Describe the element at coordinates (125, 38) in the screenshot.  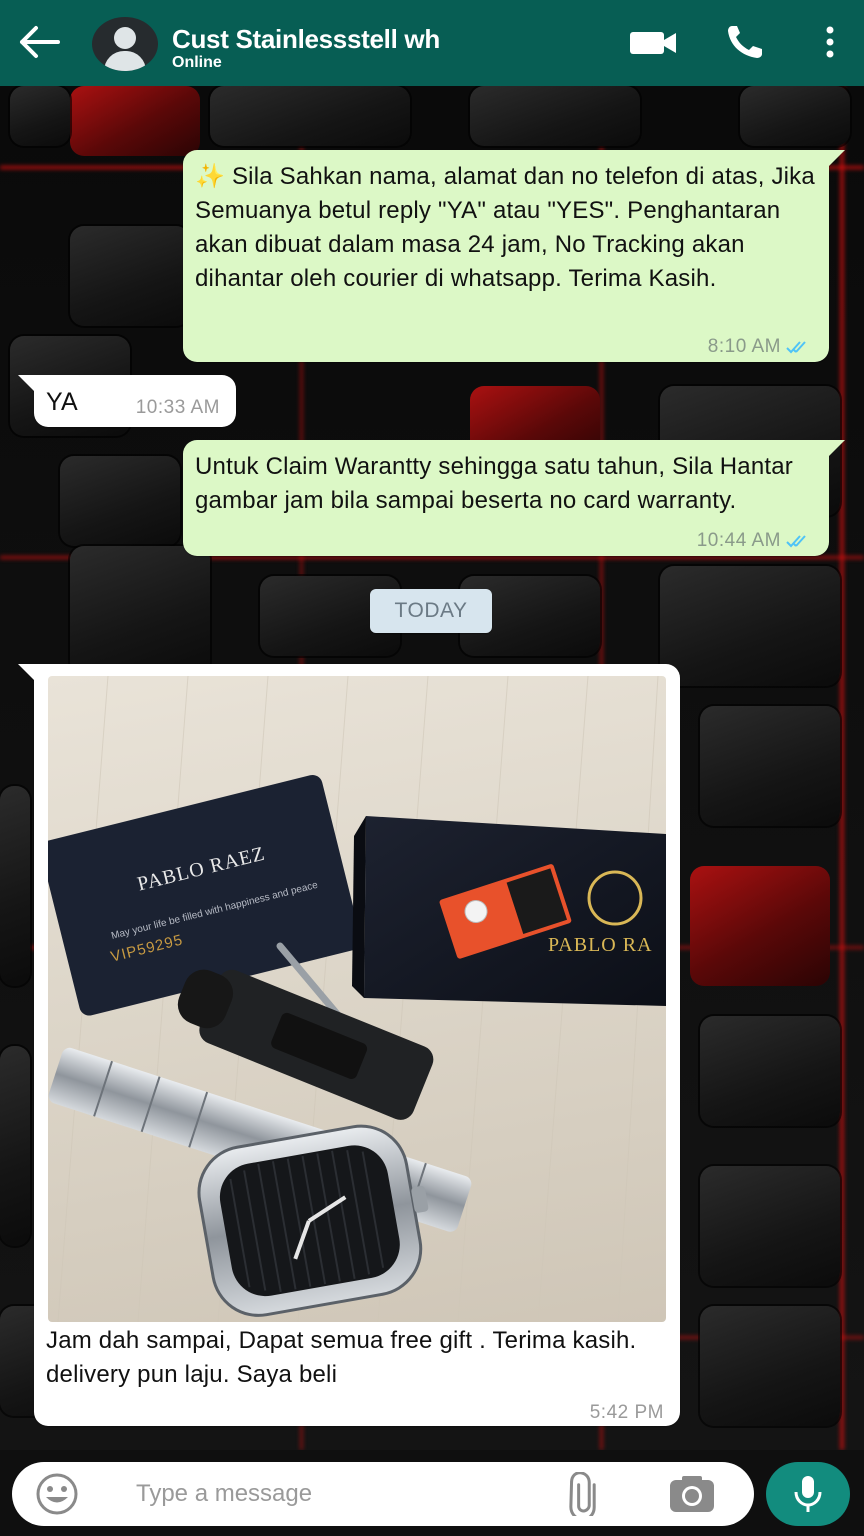
I see `avatar-head` at that location.